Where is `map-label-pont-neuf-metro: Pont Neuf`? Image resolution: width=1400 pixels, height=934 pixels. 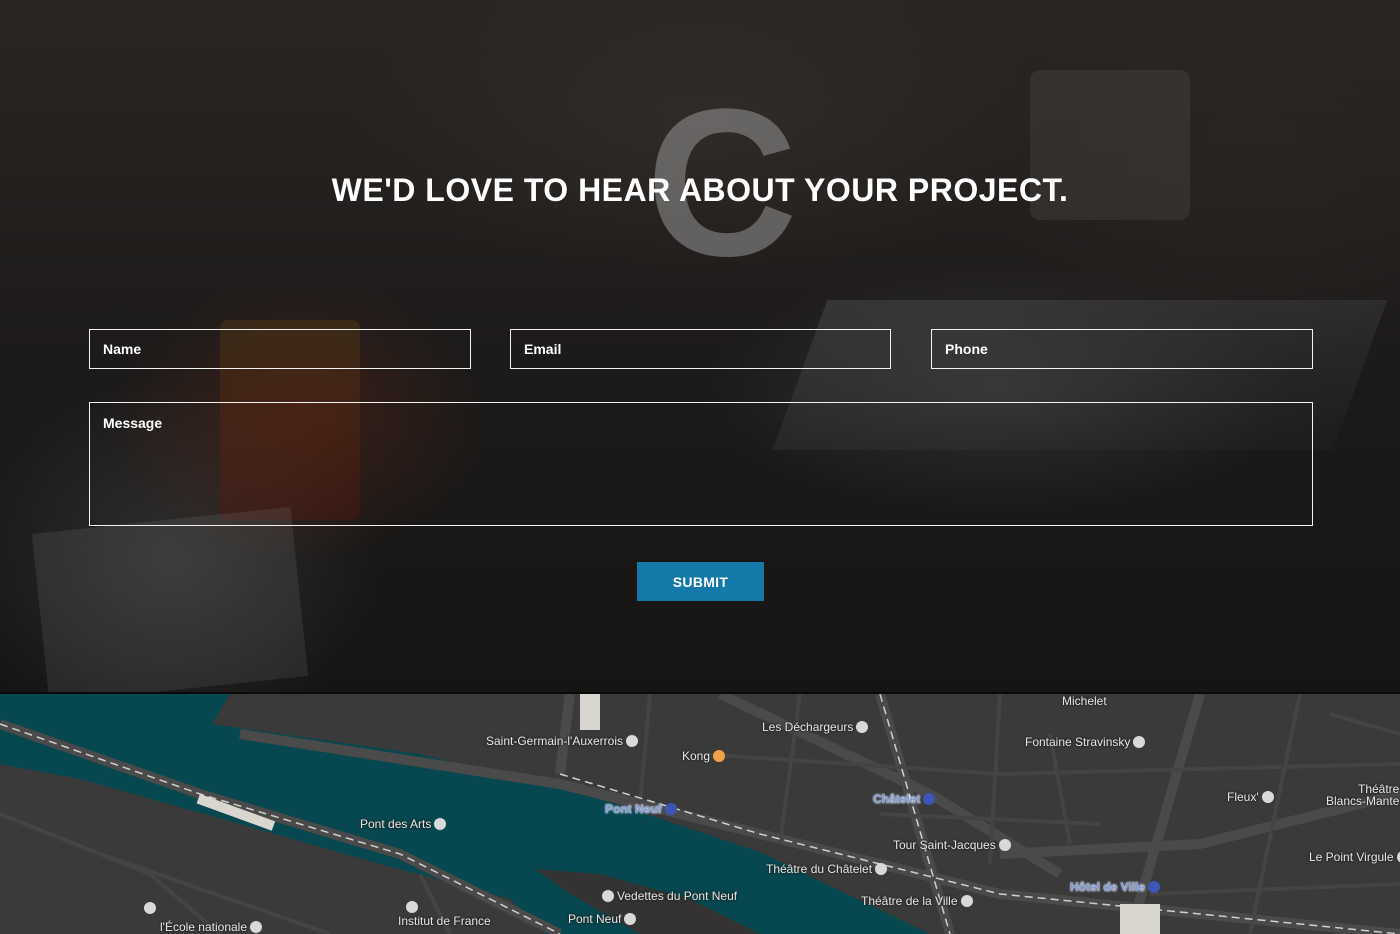 map-label-pont-neuf-metro: Pont Neuf is located at coordinates (641, 809).